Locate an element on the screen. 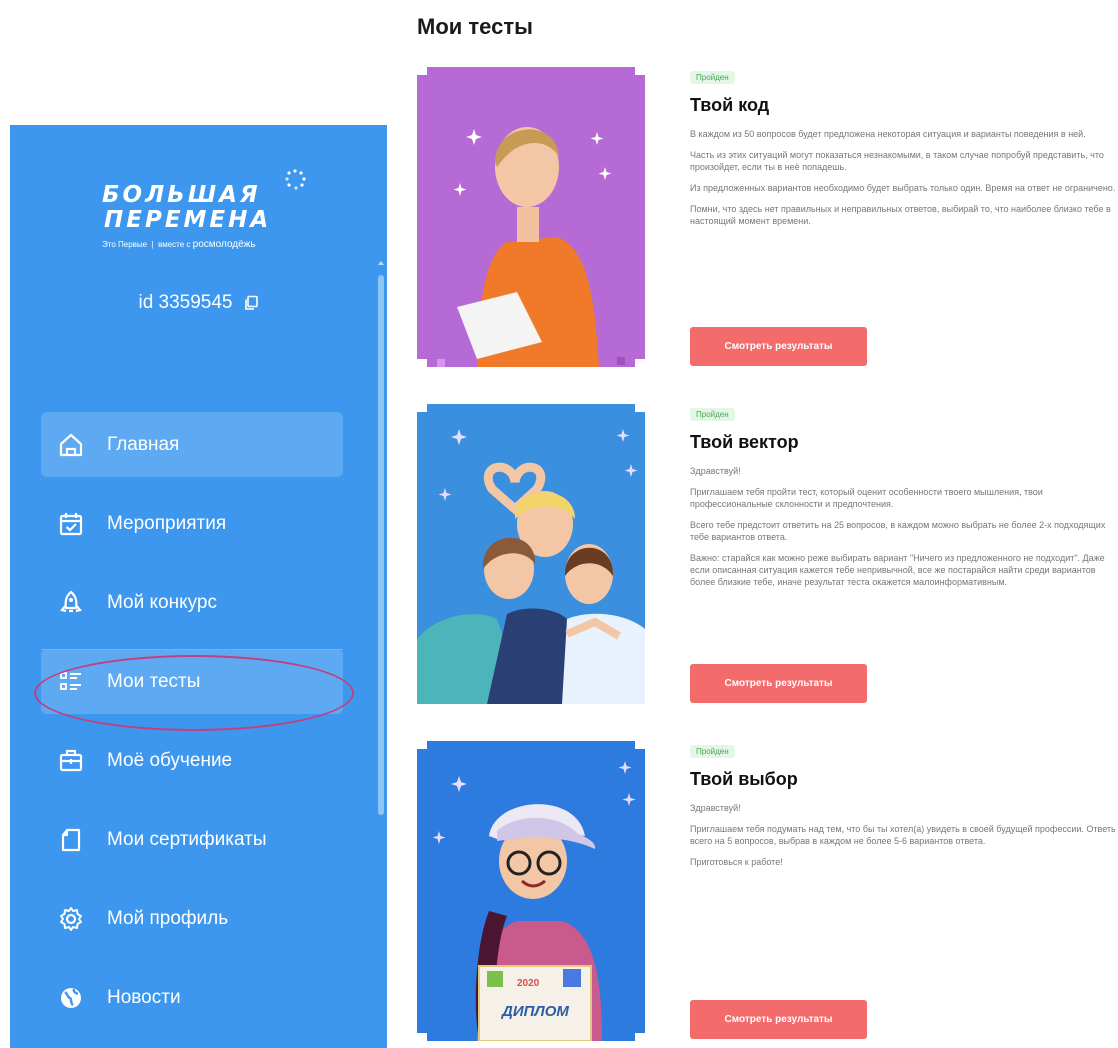  list-icon is located at coordinates (71, 682).